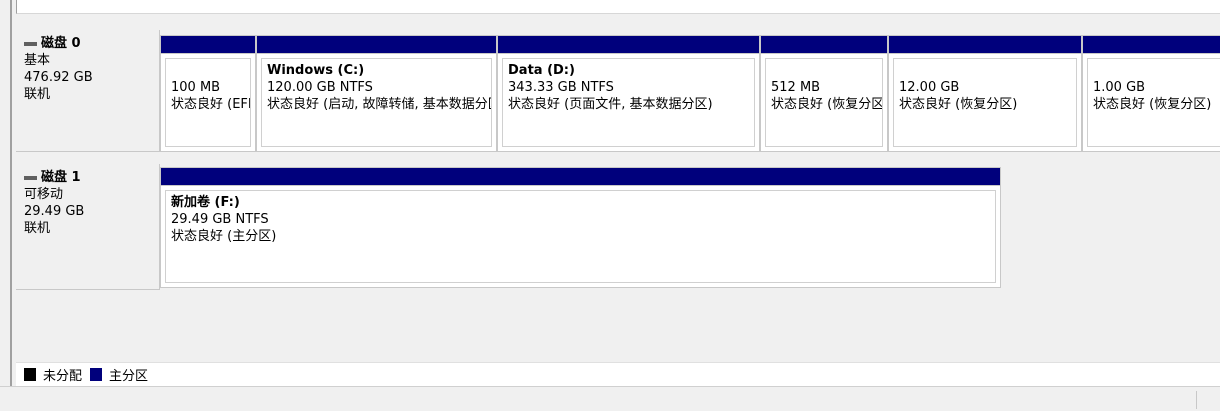  What do you see at coordinates (610, 104) in the screenshot?
I see `partition-status: 状态良好 (页面文件, 基本数据分区)` at bounding box center [610, 104].